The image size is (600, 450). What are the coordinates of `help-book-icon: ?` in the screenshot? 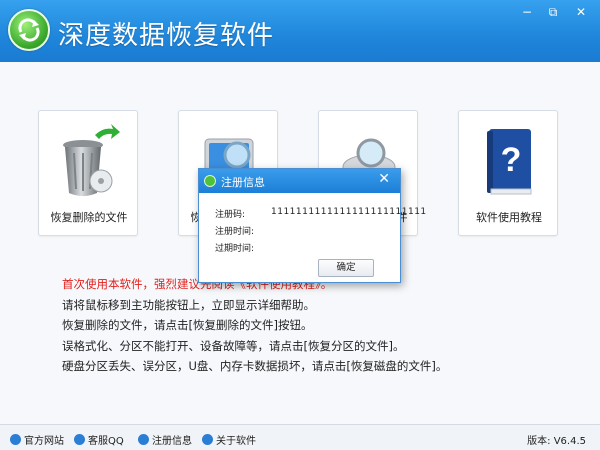 It's located at (509, 162).